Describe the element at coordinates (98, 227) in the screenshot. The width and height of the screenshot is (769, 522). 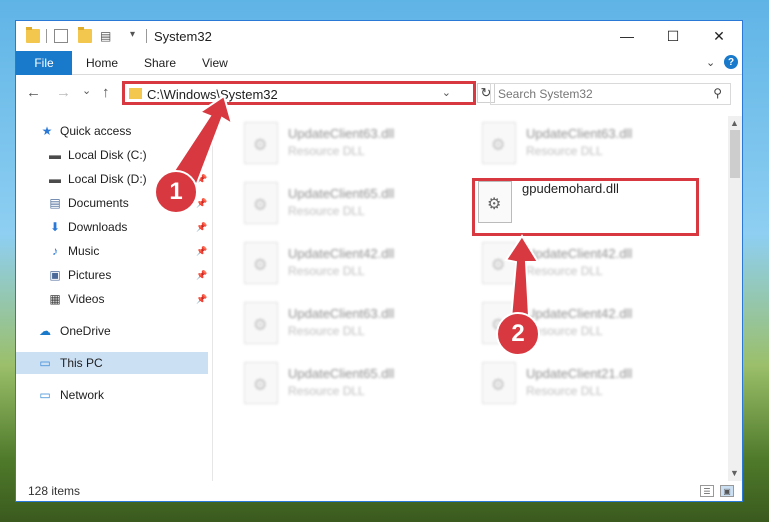
I see `sidebar-item-label: Downloads` at that location.